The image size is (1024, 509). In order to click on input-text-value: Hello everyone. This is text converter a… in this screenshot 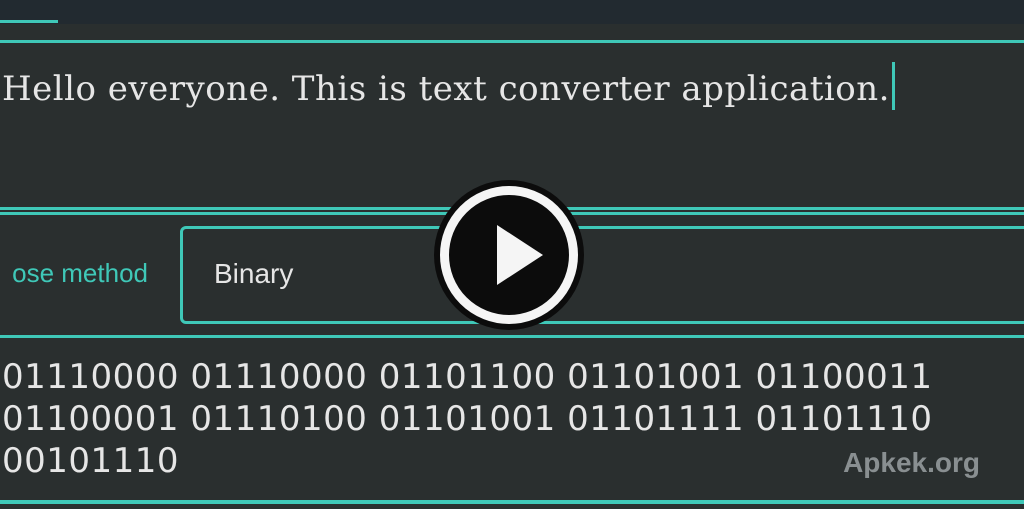, I will do `click(446, 89)`.